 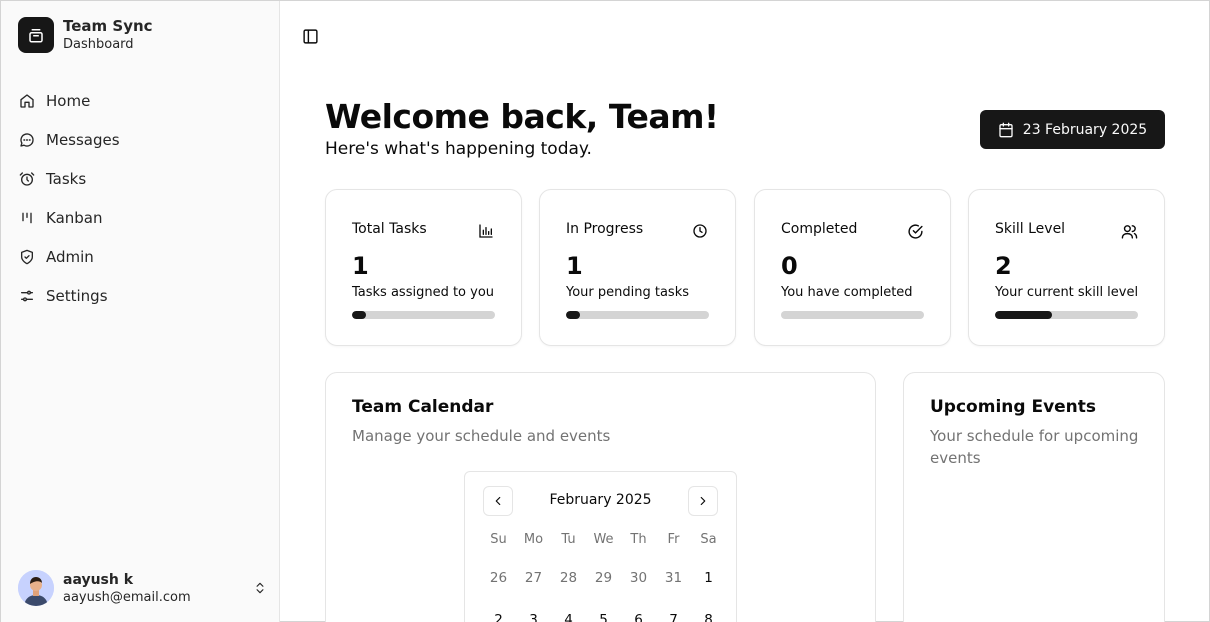 What do you see at coordinates (673, 539) in the screenshot?
I see `weekday-label: Fr` at bounding box center [673, 539].